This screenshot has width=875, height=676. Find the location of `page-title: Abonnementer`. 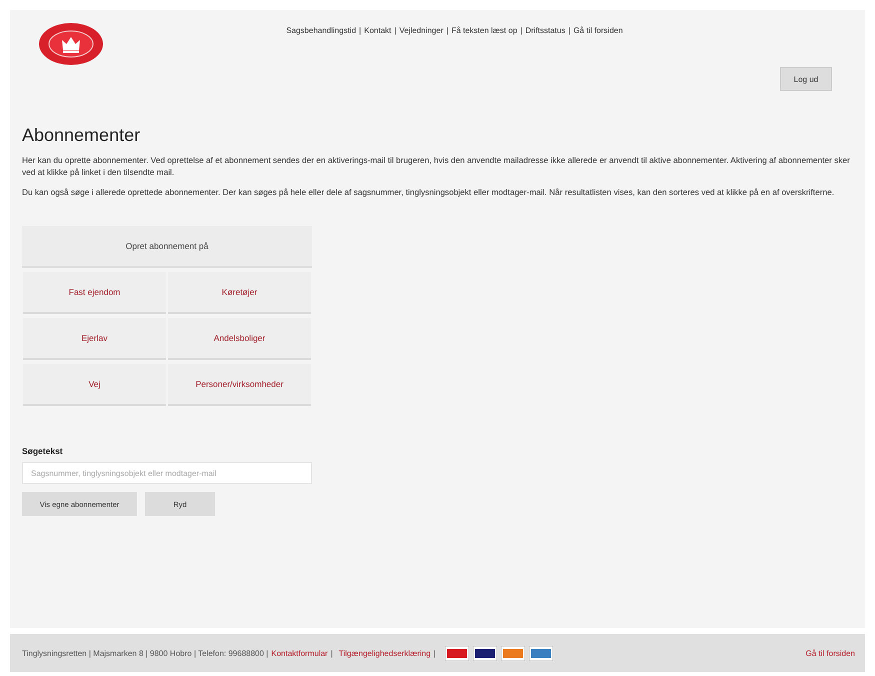

page-title: Abonnementer is located at coordinates (82, 135).